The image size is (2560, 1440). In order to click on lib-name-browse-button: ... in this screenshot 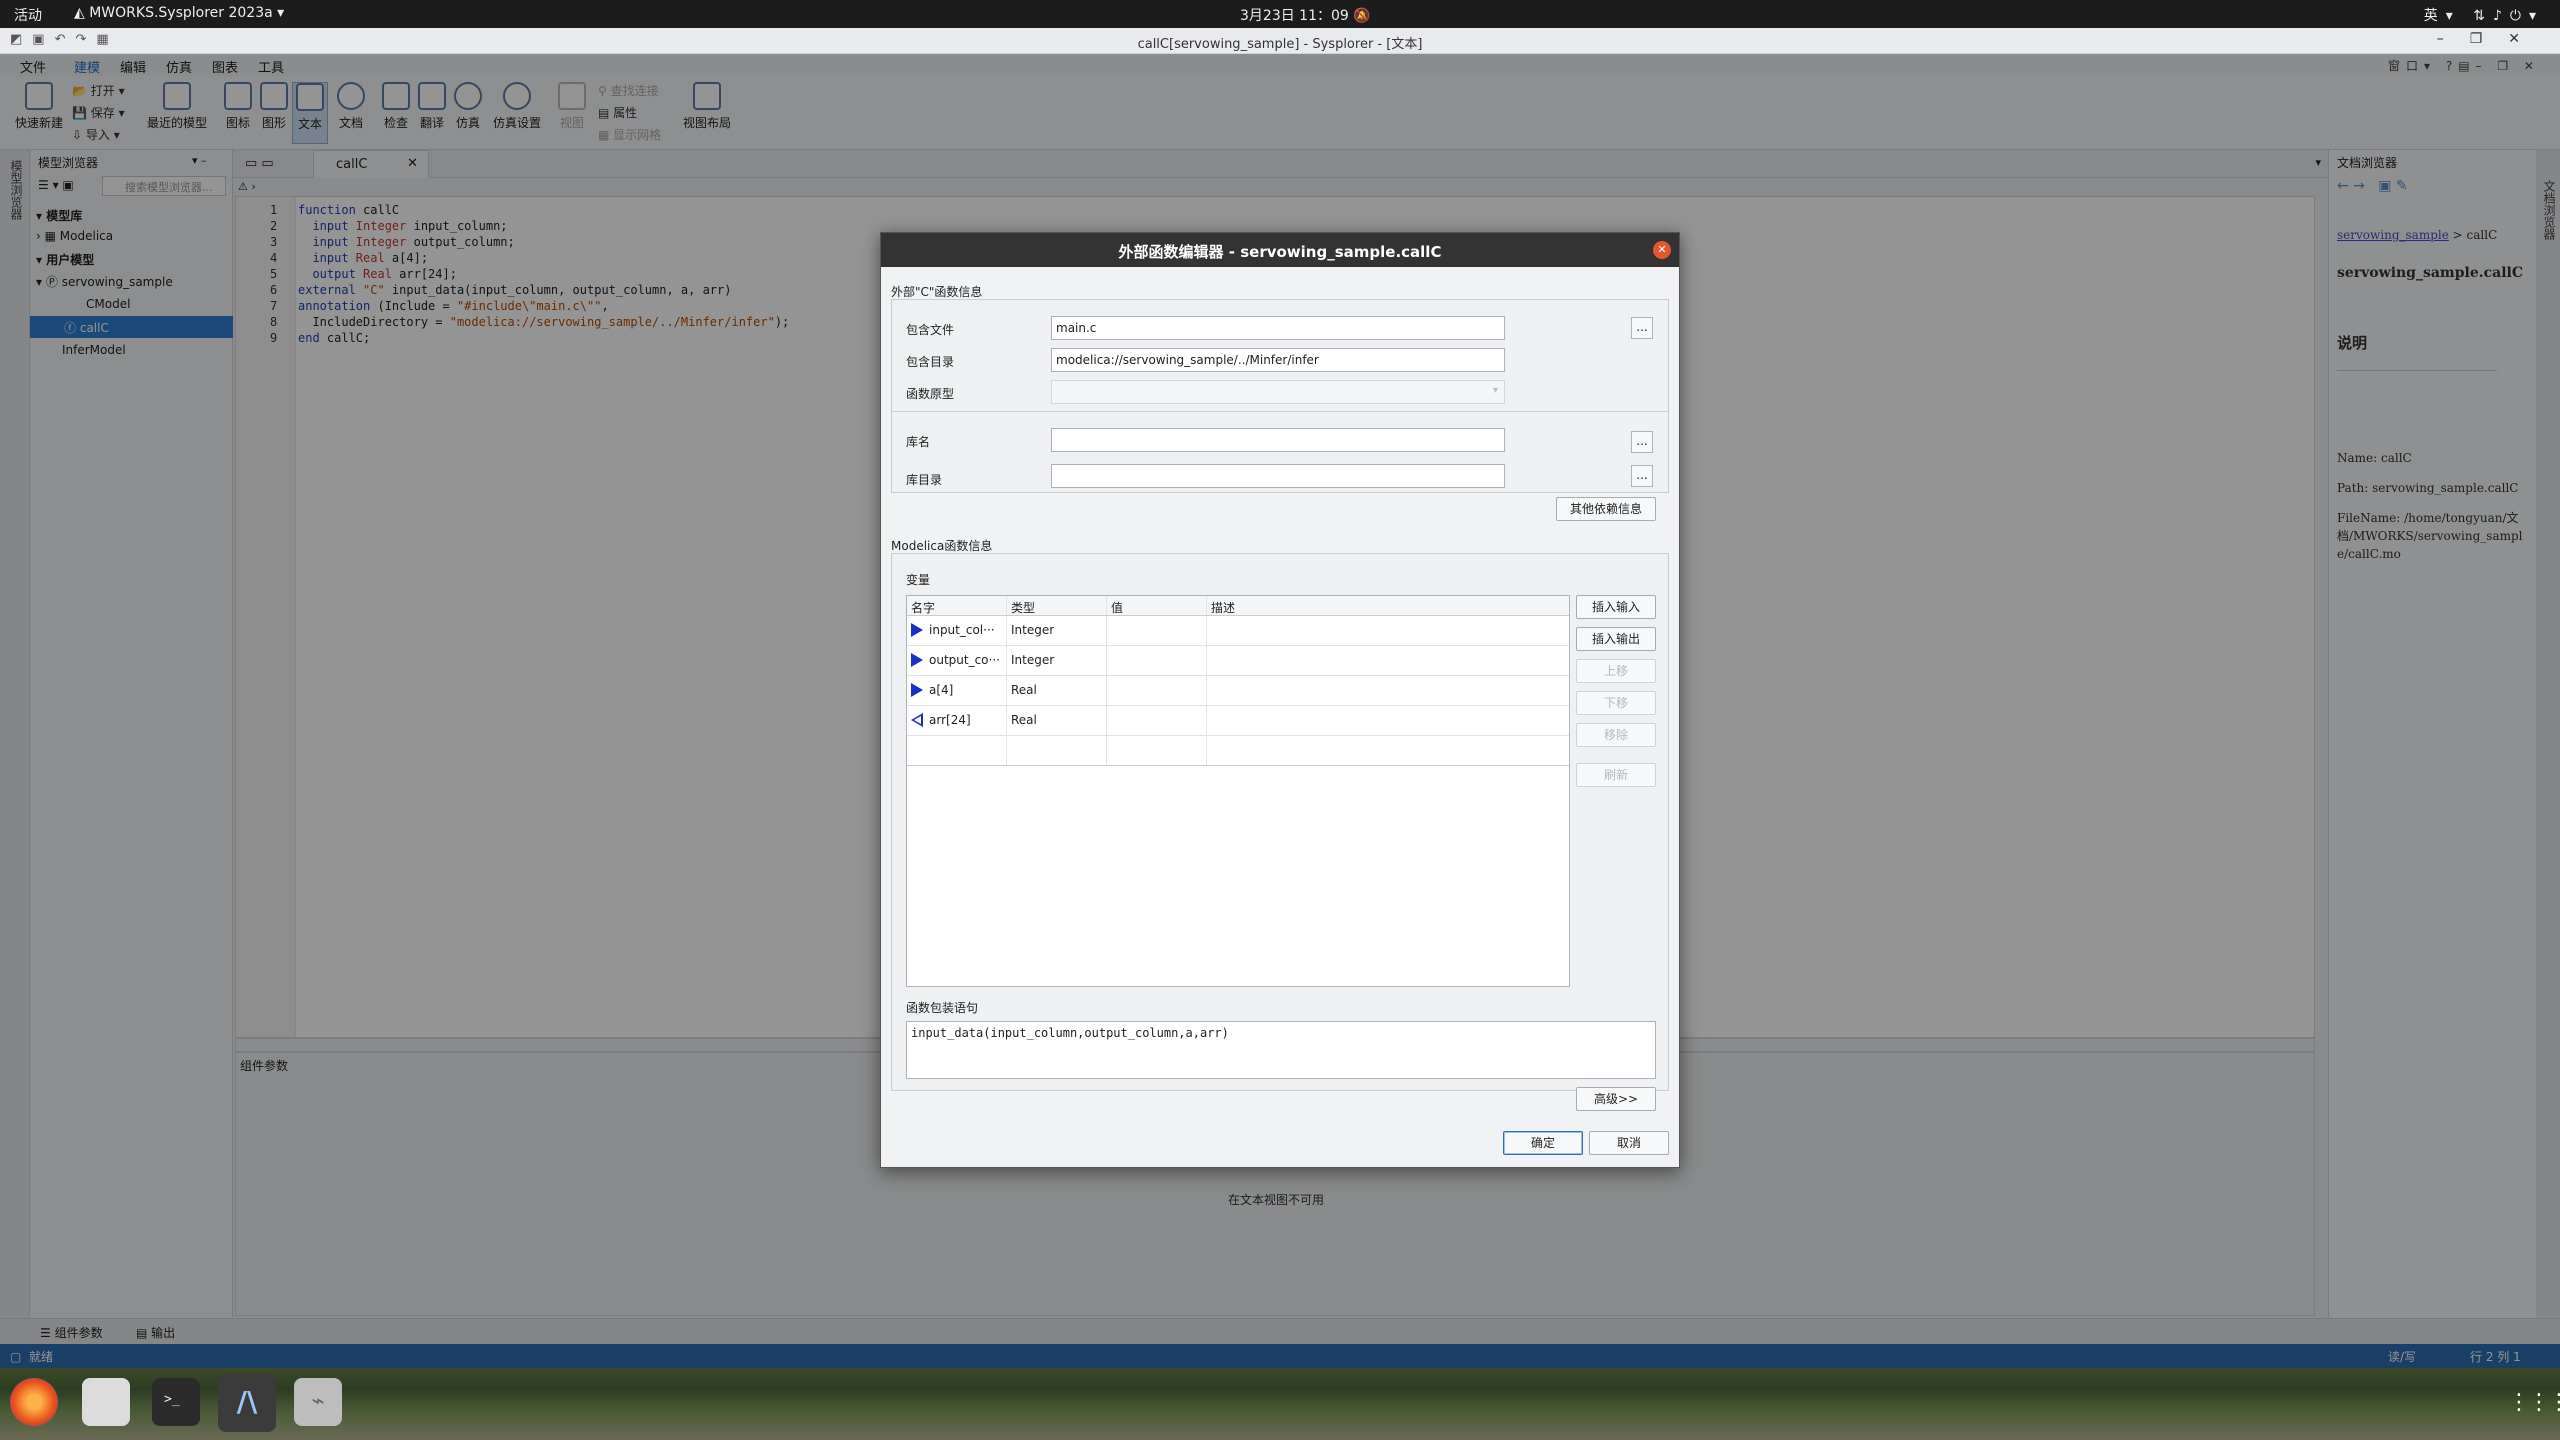, I will do `click(1642, 442)`.